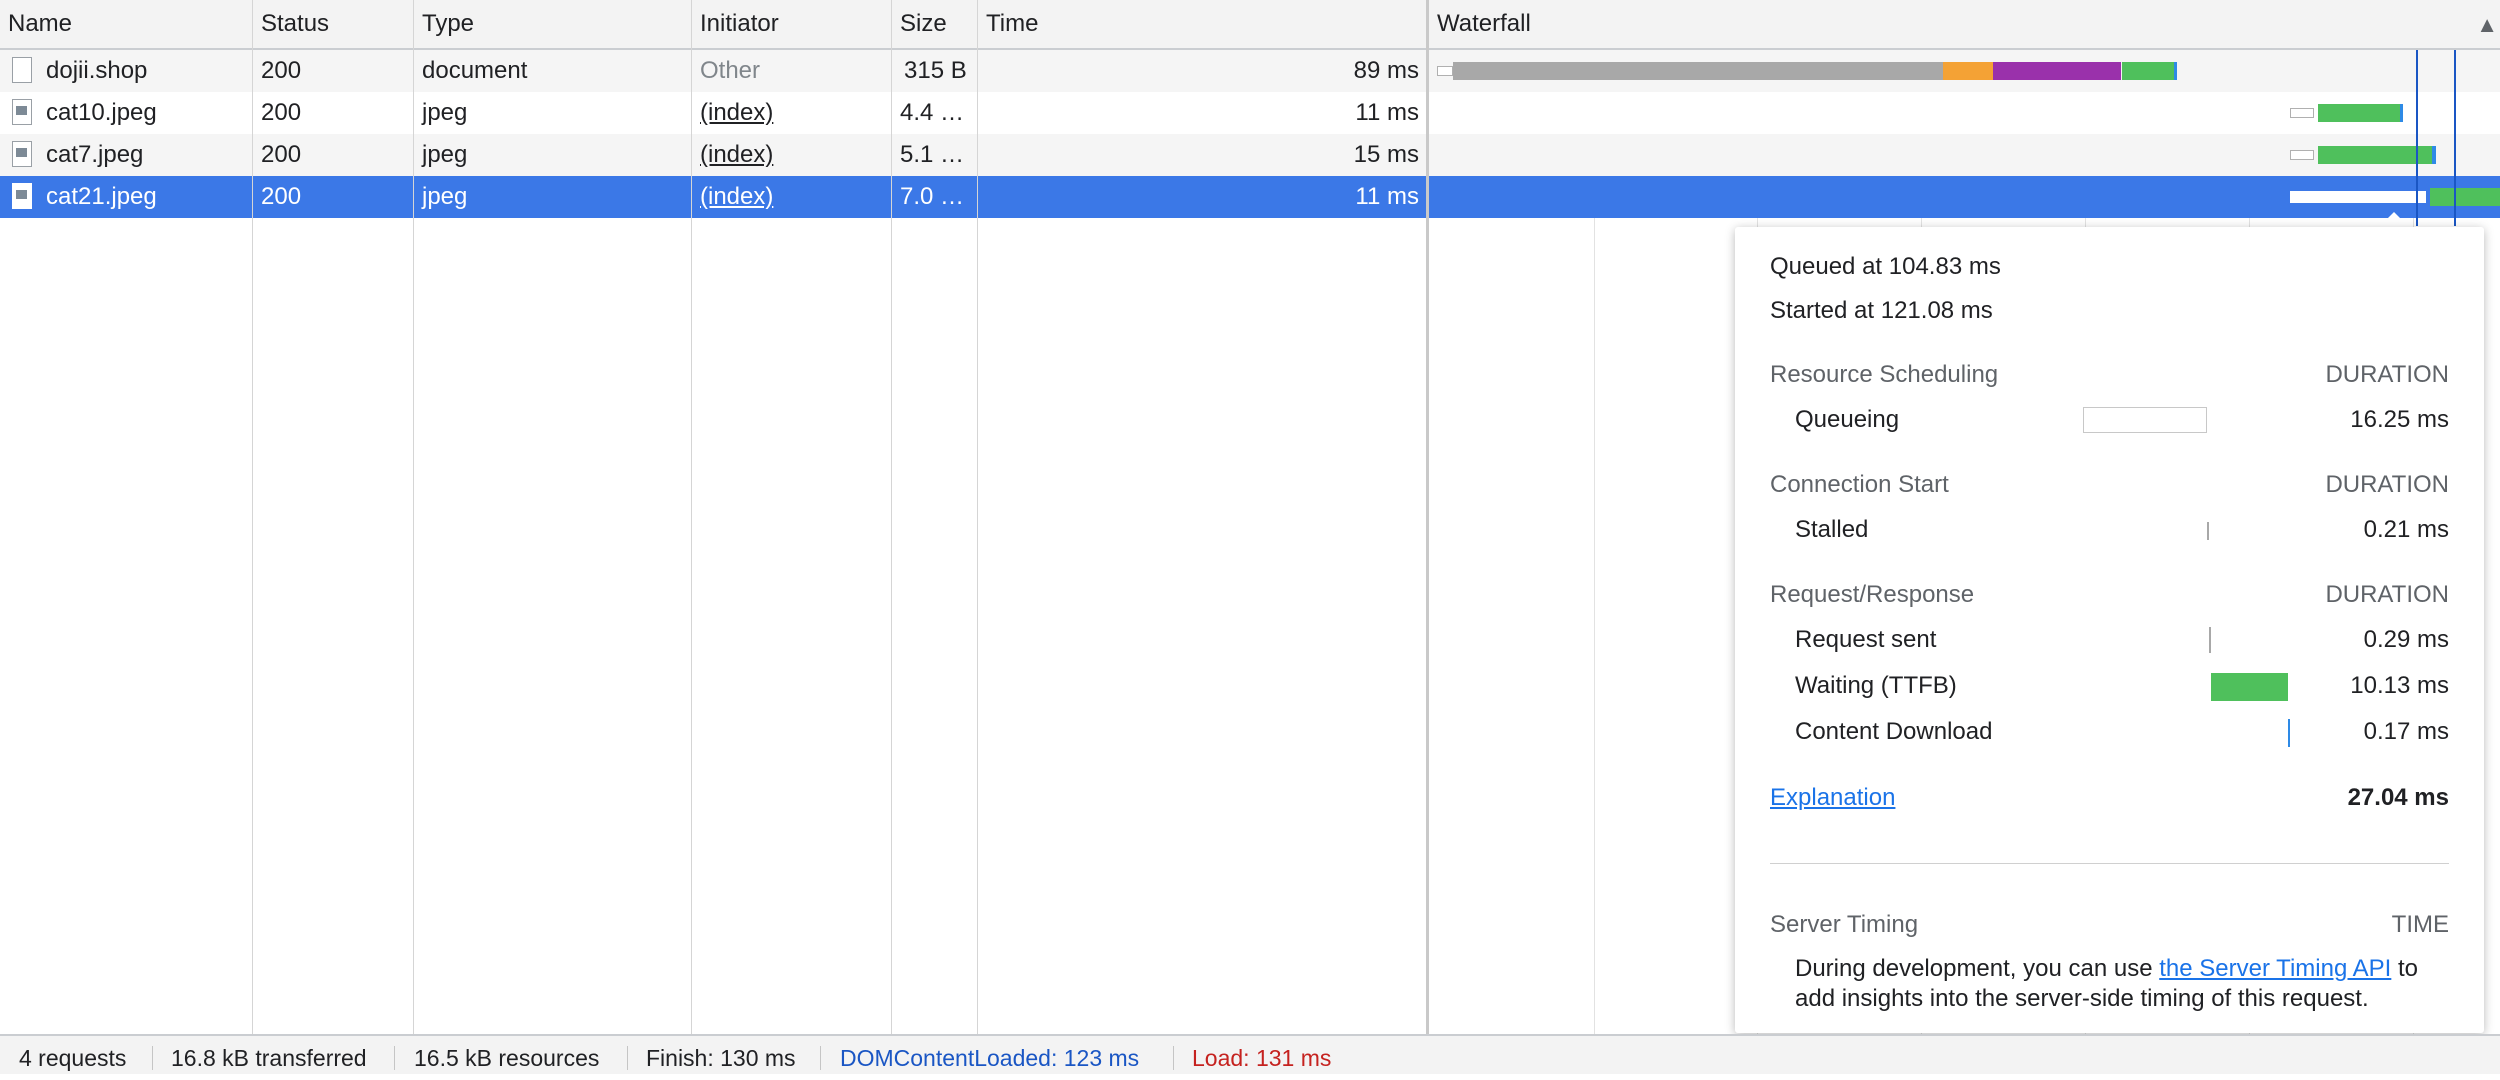  I want to click on request-type: document, so click(475, 70).